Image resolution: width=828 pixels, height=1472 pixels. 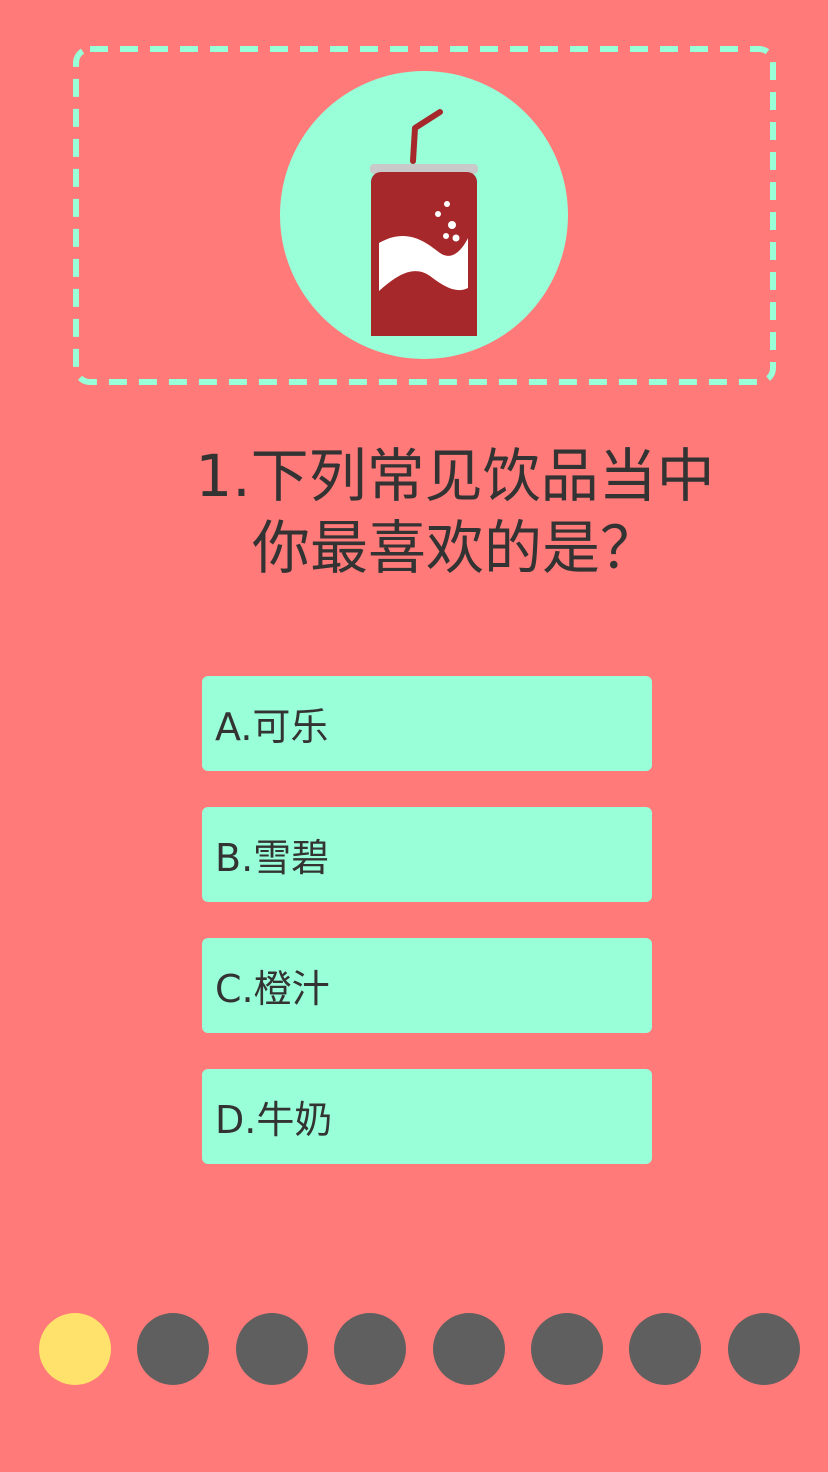 What do you see at coordinates (455, 512) in the screenshot?
I see `question-title: 1.下列常见饮品当中 你最喜欢的是？` at bounding box center [455, 512].